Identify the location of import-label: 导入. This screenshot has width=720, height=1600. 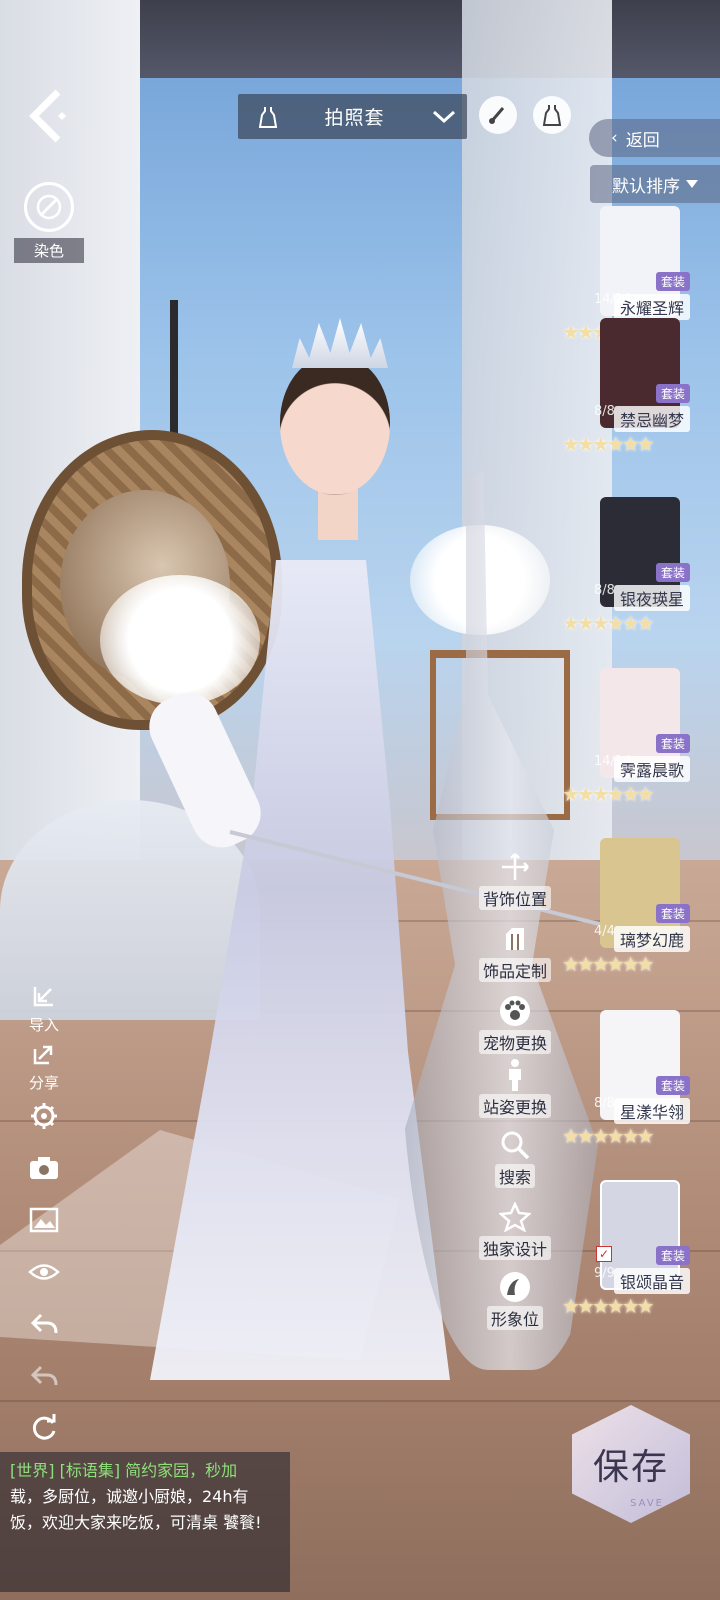
(43, 1025).